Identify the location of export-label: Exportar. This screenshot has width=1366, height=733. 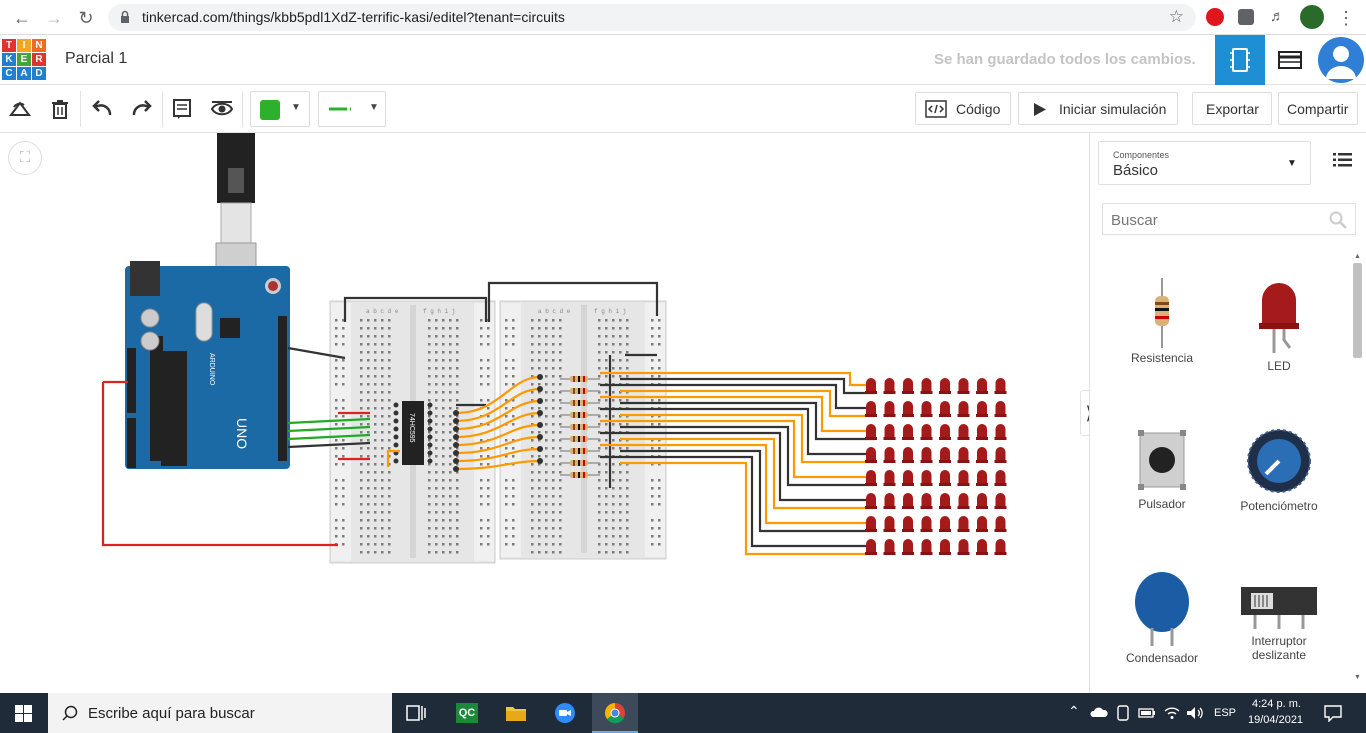
(1232, 109).